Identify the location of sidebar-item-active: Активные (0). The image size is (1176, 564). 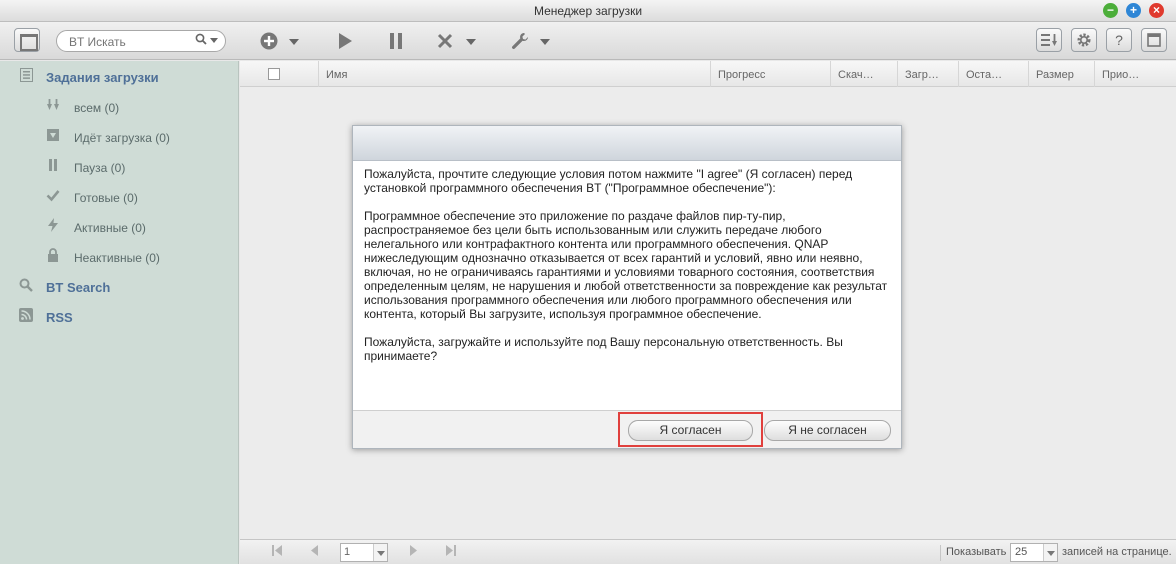
(119, 228).